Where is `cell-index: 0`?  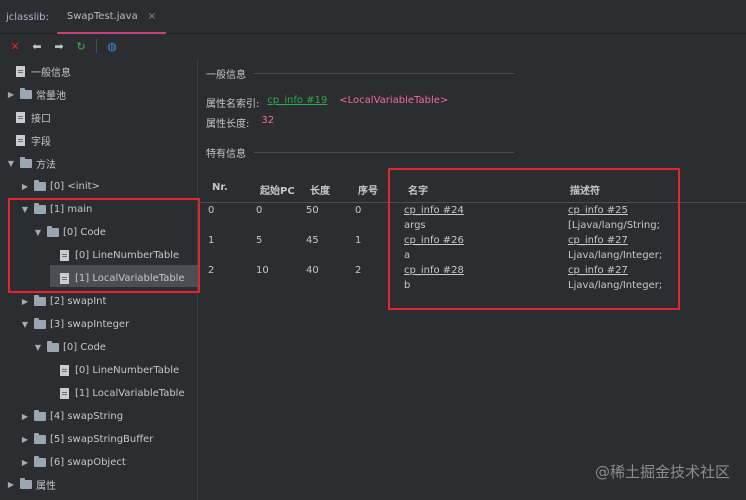 cell-index: 0 is located at coordinates (358, 210).